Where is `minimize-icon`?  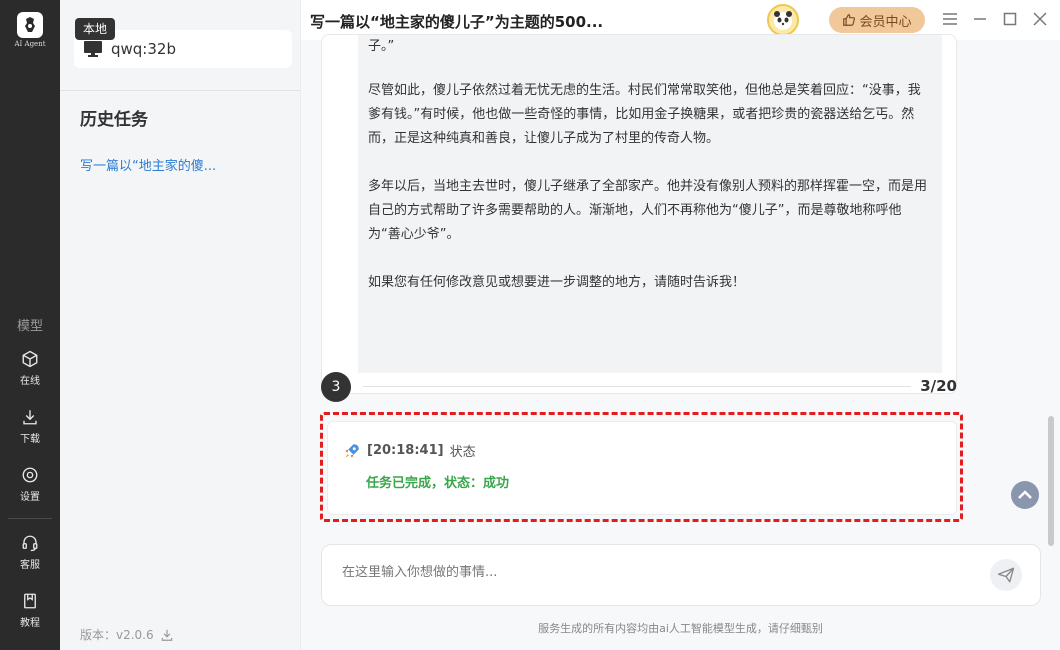 minimize-icon is located at coordinates (980, 19).